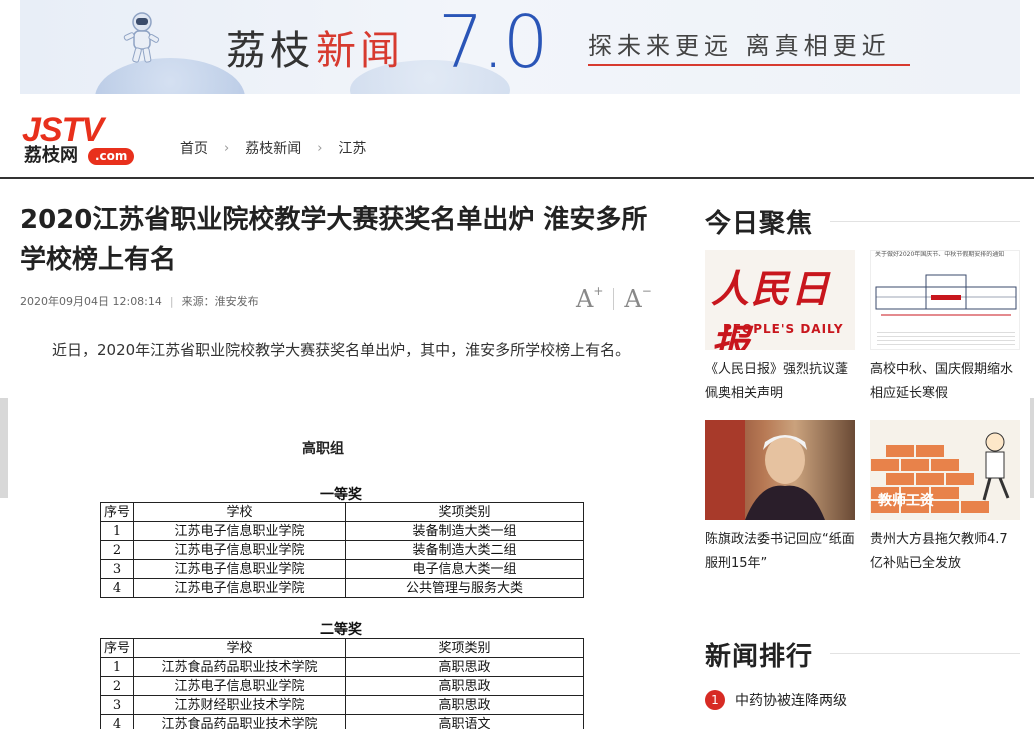 This screenshot has width=1034, height=729. Describe the element at coordinates (91, 301) in the screenshot. I see `article-datetime: 2020年09月04日 12:08:14` at that location.